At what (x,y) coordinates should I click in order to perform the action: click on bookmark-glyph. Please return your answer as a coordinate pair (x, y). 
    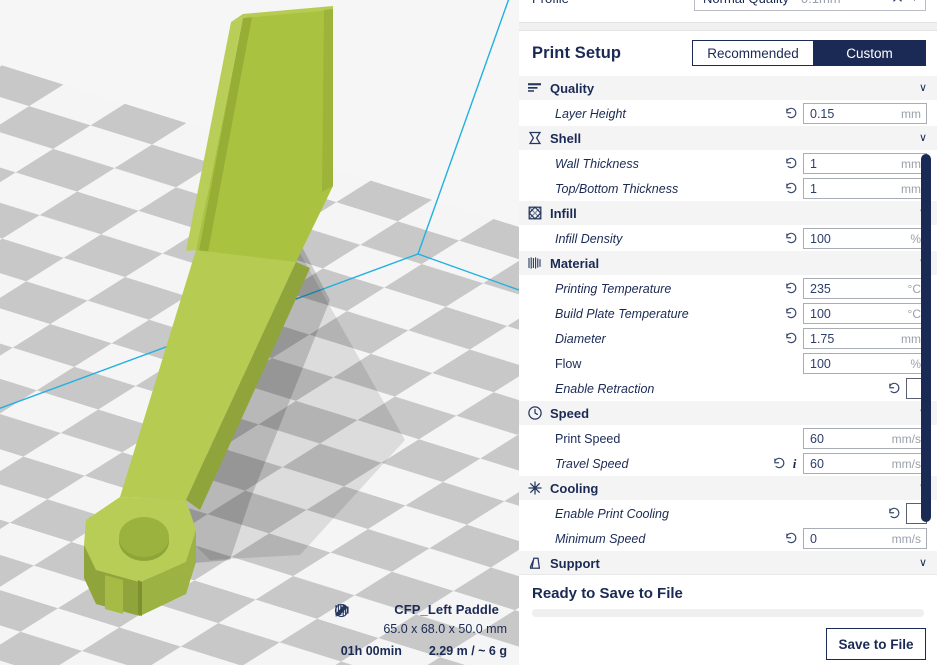
    Looking at the image, I should click on (897, 1).